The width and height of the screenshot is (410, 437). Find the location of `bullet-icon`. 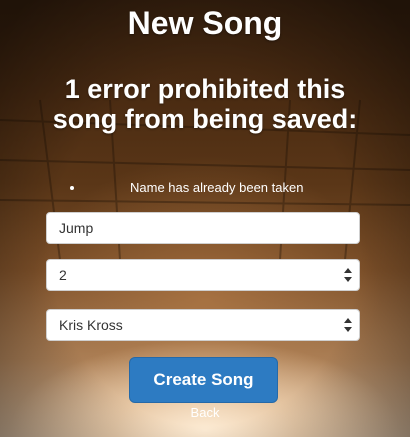

bullet-icon is located at coordinates (72, 188).